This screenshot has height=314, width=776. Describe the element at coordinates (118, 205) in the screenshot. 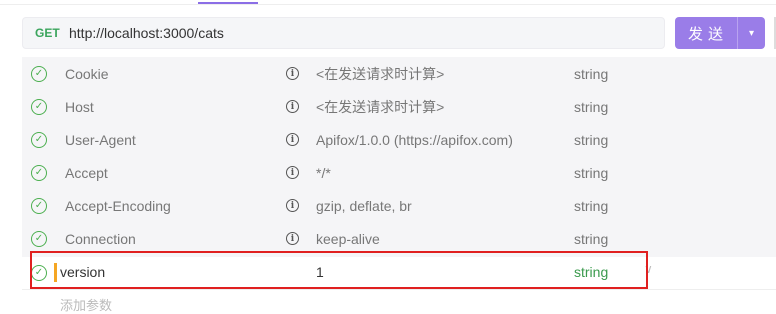

I see `header-name: Accept-Encoding` at that location.